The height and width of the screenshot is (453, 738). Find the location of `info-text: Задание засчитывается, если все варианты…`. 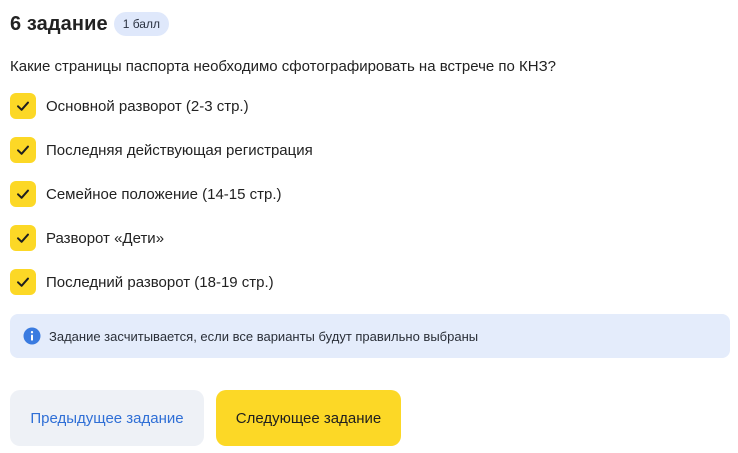

info-text: Задание засчитывается, если все варианты… is located at coordinates (264, 336).